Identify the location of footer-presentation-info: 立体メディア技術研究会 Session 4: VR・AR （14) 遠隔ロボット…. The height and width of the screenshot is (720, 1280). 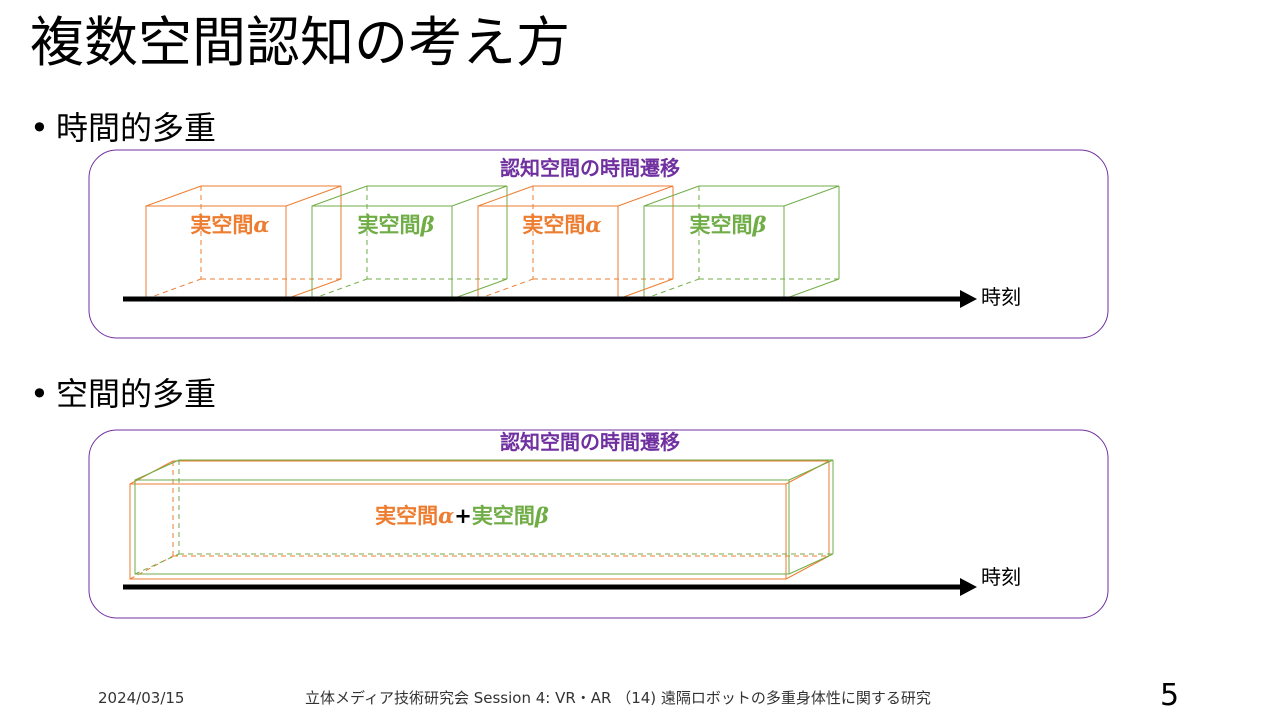
(618, 698).